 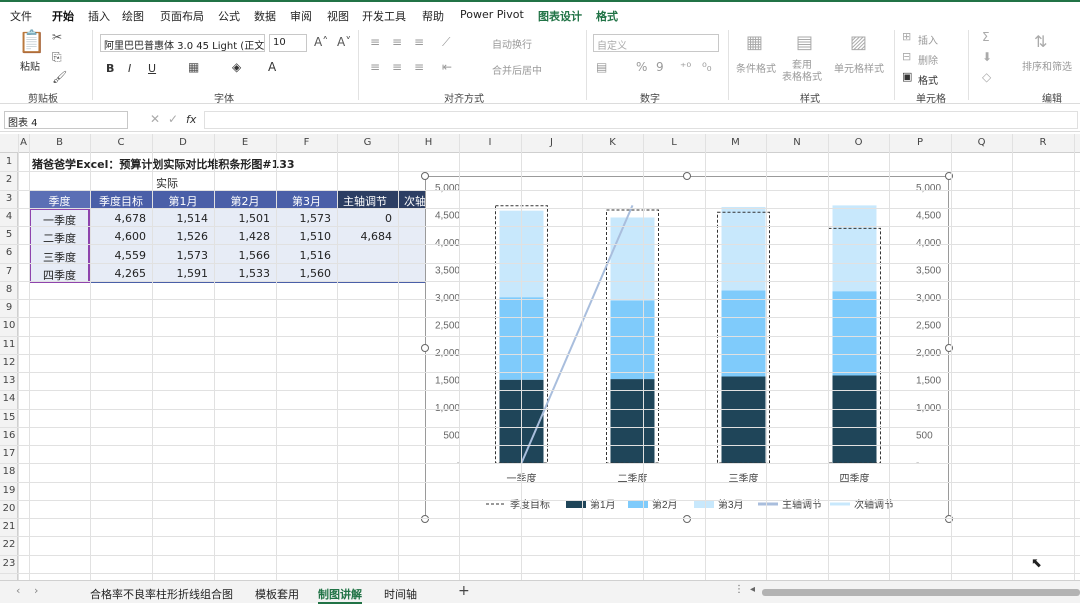 What do you see at coordinates (9, 252) in the screenshot?
I see `row-header: 6` at bounding box center [9, 252].